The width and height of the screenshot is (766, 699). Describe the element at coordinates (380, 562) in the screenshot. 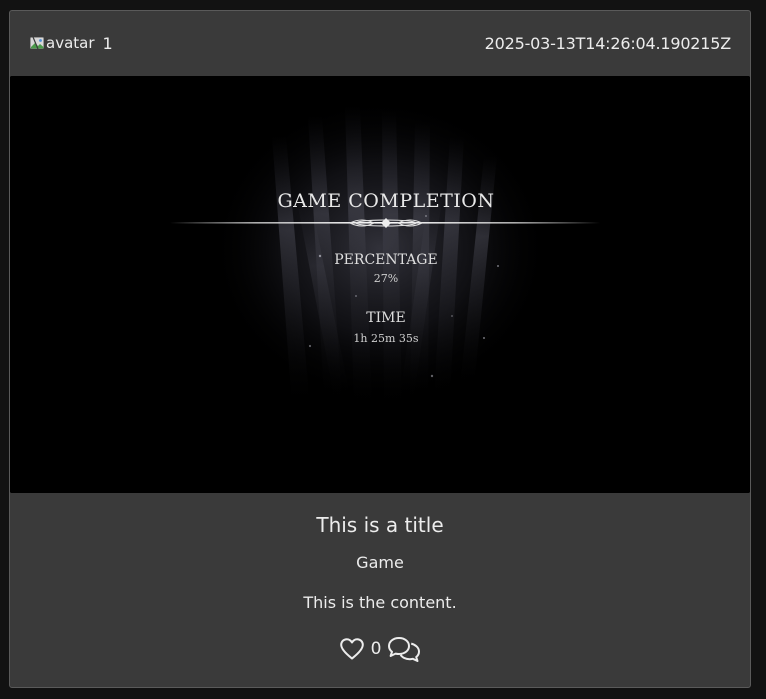

I see `post-category: Game` at that location.